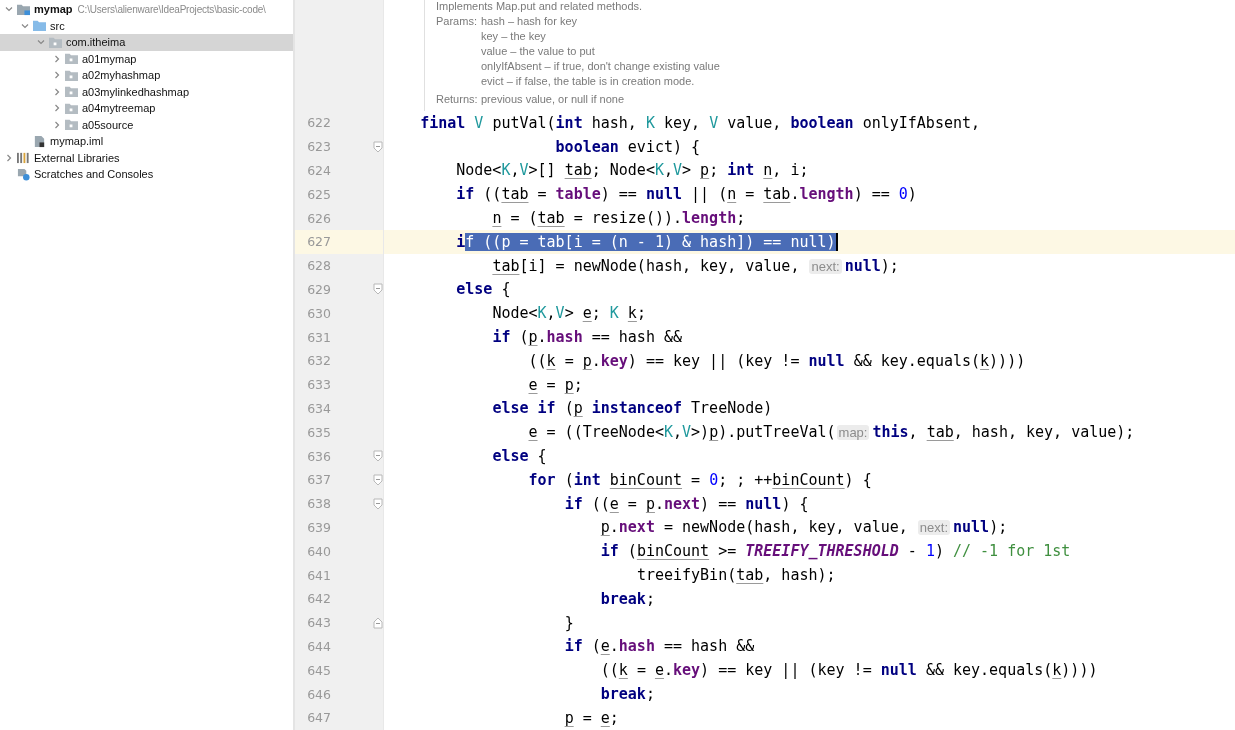 The image size is (1235, 730). I want to click on line-number: 624, so click(318, 170).